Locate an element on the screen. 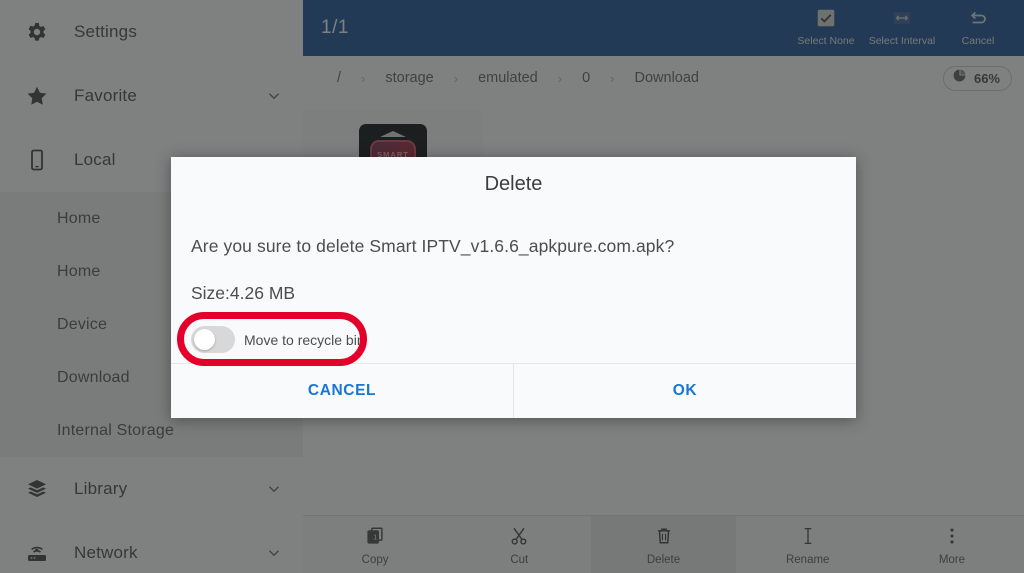 This screenshot has width=1024, height=573. dialog-file-size: Size:4.26 MB is located at coordinates (243, 293).